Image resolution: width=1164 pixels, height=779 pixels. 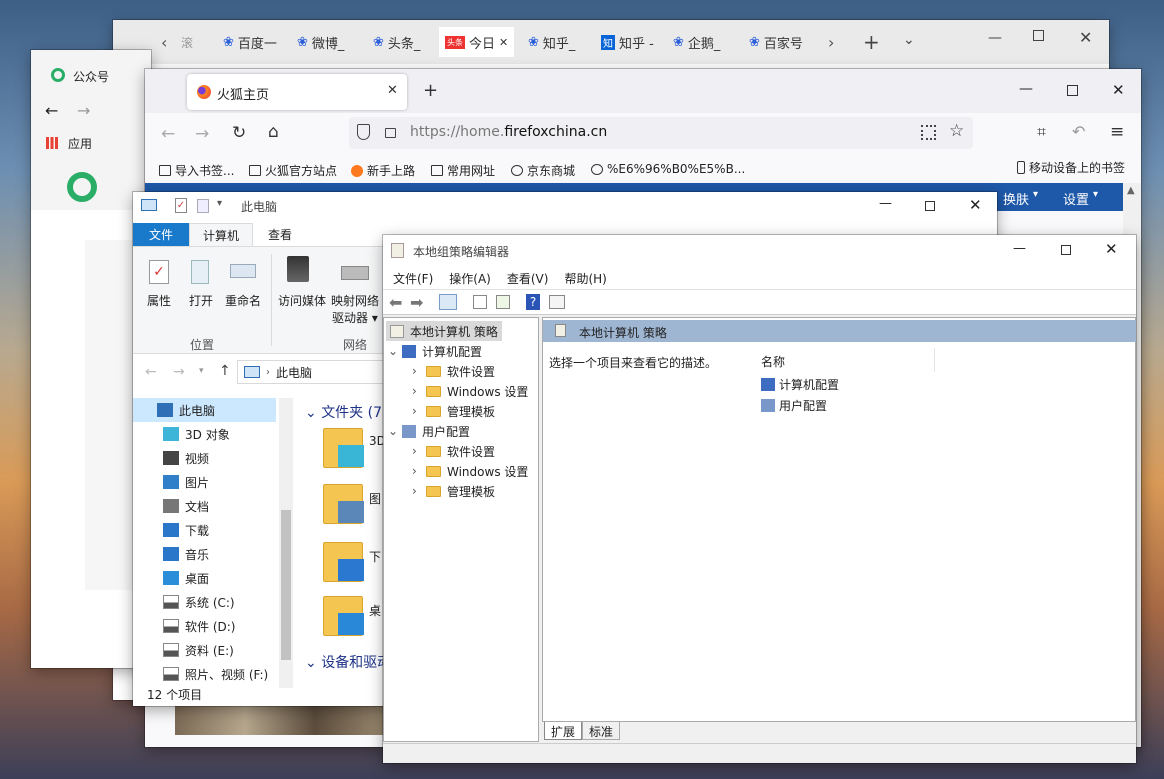 I want to click on back-tab: ❀ 企鹅_, so click(x=696, y=42).